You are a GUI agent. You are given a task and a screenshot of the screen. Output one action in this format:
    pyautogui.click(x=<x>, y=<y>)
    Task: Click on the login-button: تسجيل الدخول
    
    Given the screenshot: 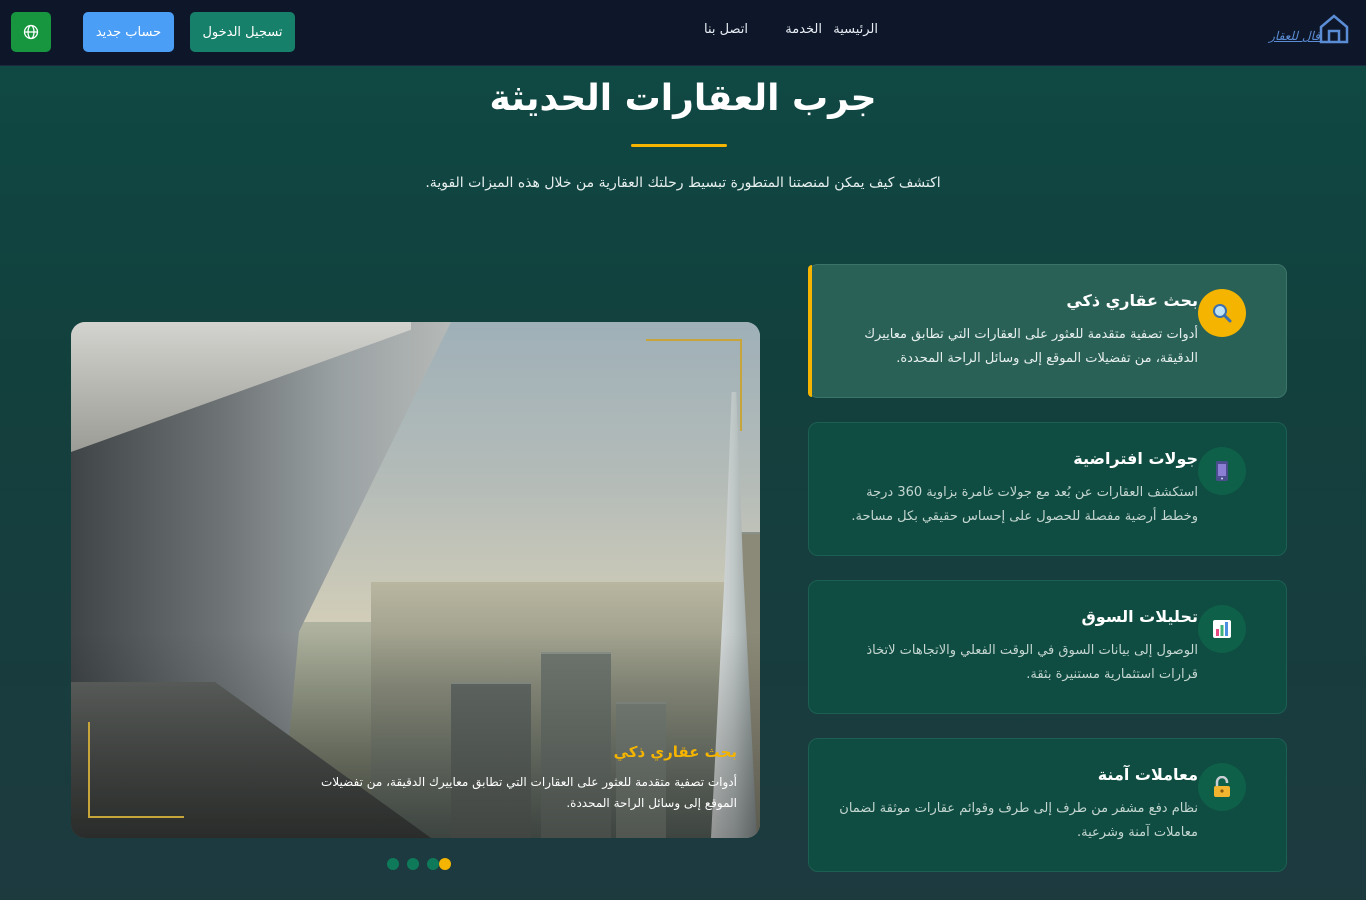 What is the action you would take?
    pyautogui.click(x=242, y=32)
    